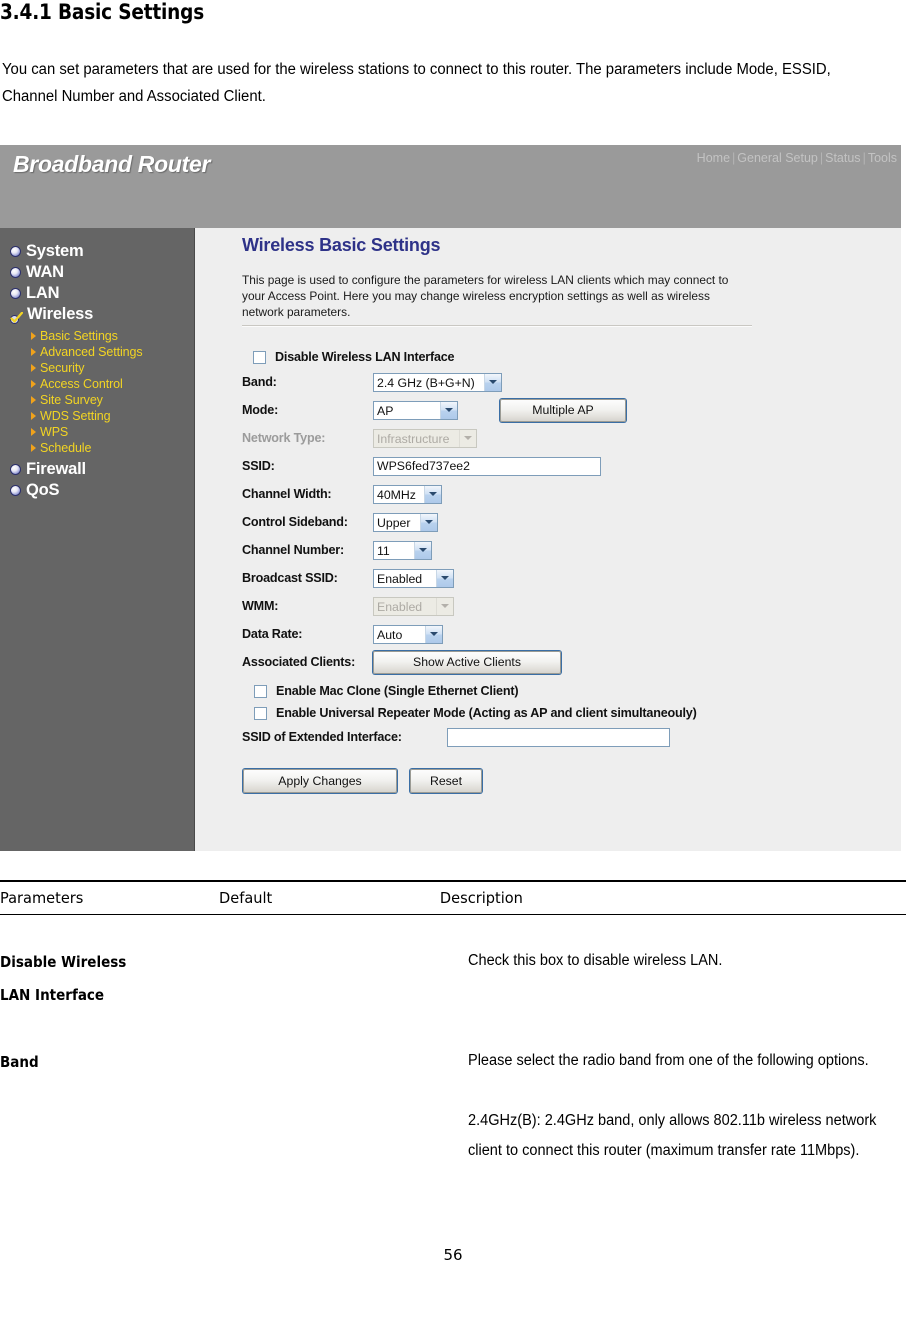 The height and width of the screenshot is (1324, 906). Describe the element at coordinates (259, 382) in the screenshot. I see `band-label: Band:` at that location.